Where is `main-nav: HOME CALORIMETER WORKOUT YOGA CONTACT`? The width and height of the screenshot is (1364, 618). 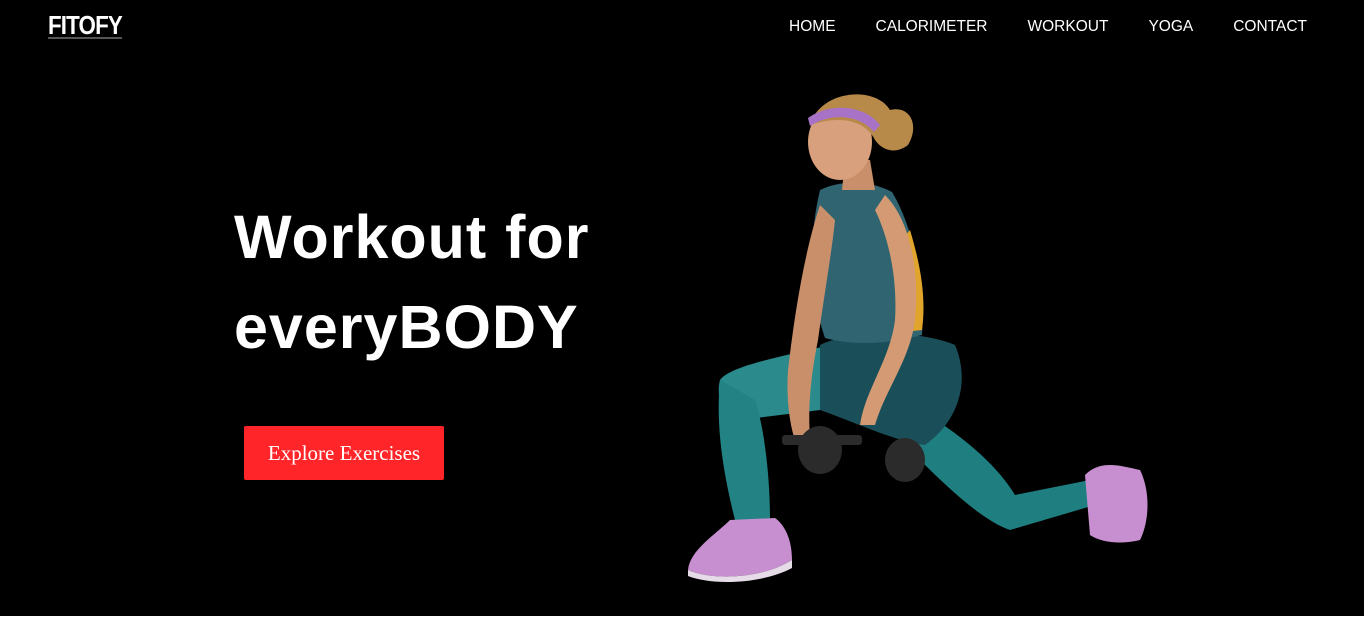
main-nav: HOME CALORIMETER WORKOUT YOGA CONTACT is located at coordinates (1048, 27).